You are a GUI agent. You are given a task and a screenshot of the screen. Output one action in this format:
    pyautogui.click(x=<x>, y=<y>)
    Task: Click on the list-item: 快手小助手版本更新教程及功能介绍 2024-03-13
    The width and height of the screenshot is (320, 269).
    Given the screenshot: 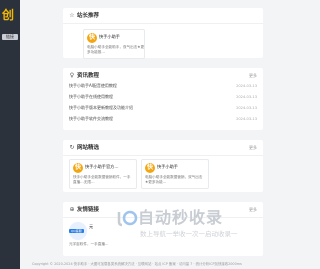 What is the action you would take?
    pyautogui.click(x=163, y=108)
    